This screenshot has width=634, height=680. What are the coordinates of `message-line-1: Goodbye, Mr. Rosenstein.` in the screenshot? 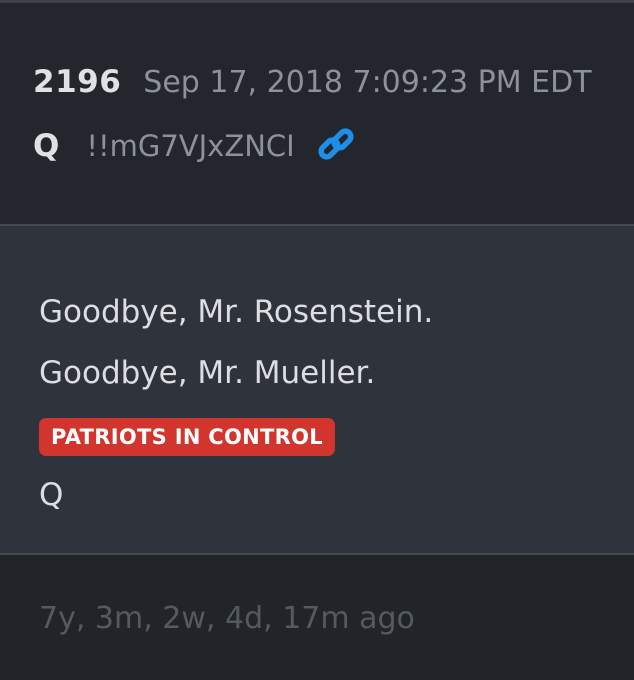 It's located at (236, 312).